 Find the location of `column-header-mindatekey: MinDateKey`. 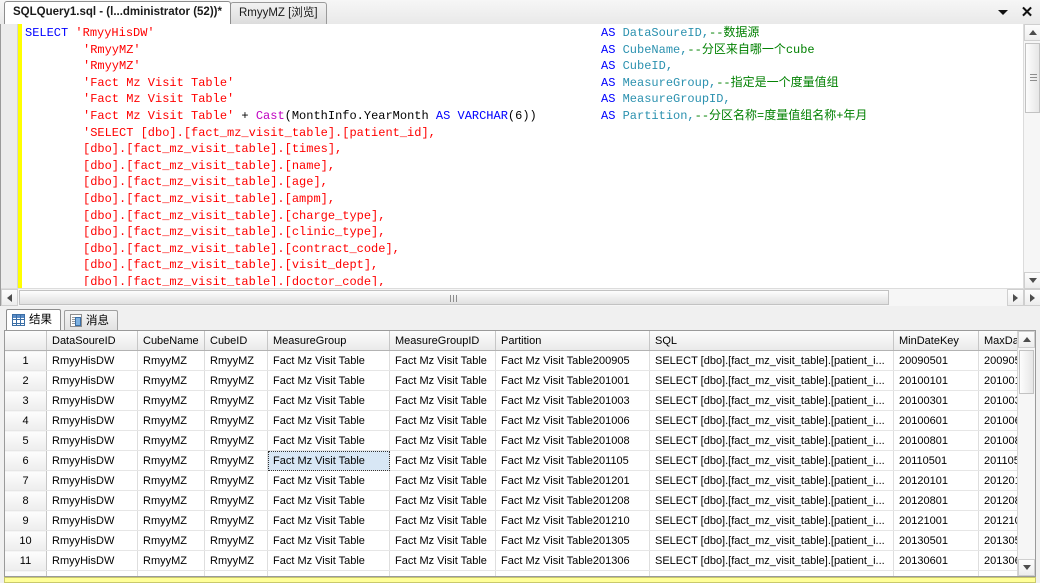

column-header-mindatekey: MinDateKey is located at coordinates (936, 341).